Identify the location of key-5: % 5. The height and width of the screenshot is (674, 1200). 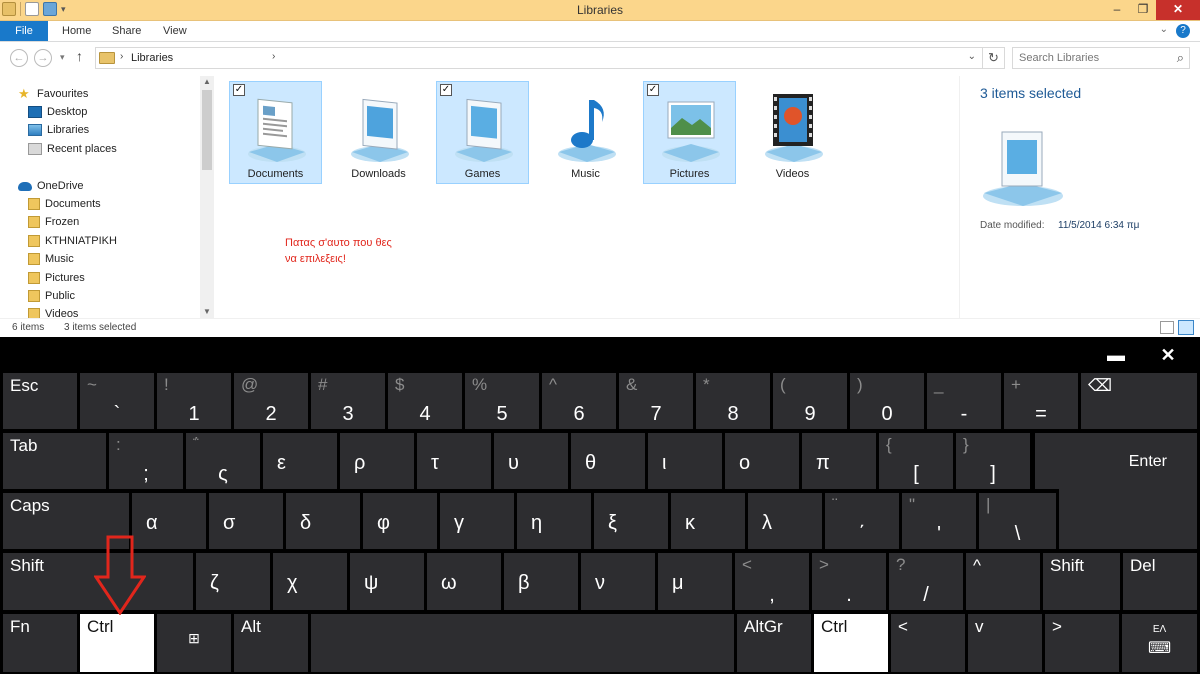
(502, 401).